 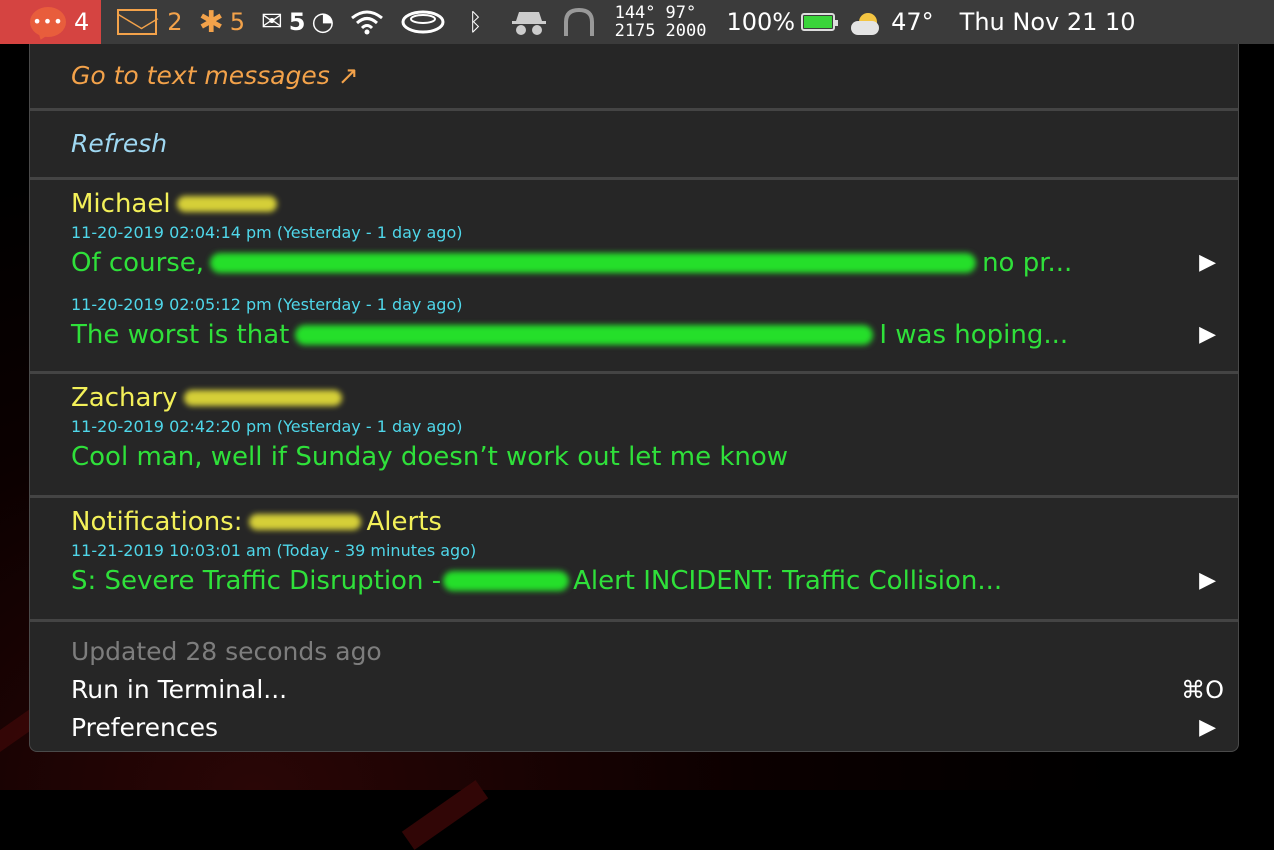 What do you see at coordinates (175, 22) in the screenshot?
I see `mail-count: 2` at bounding box center [175, 22].